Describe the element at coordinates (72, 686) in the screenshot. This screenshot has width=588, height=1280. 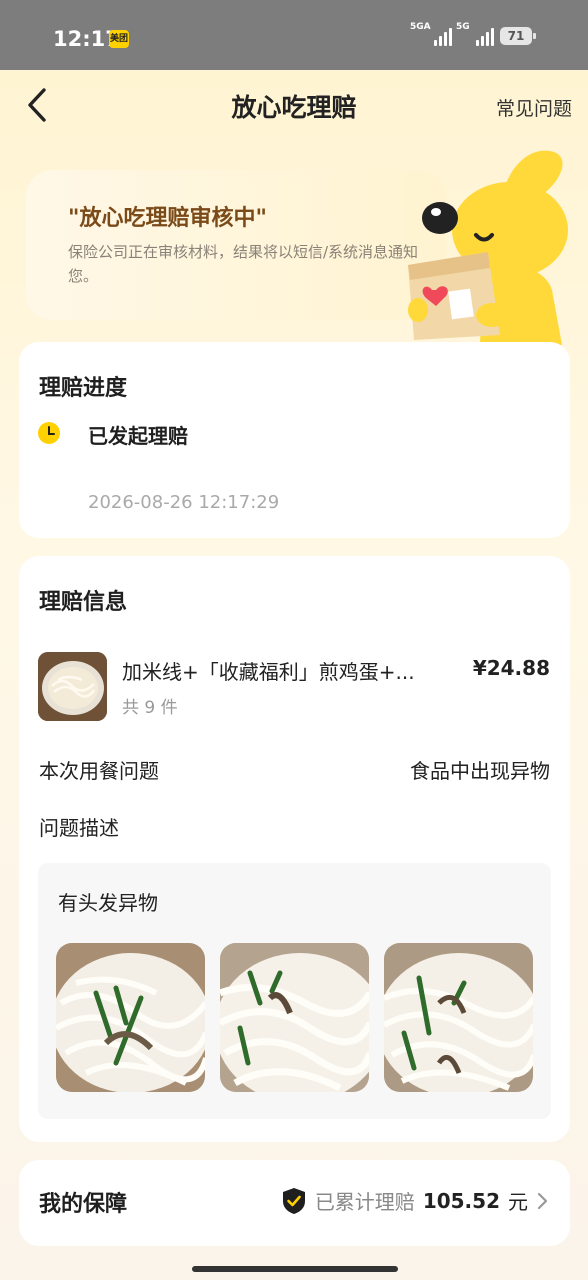
I see `product-thumbnail` at that location.